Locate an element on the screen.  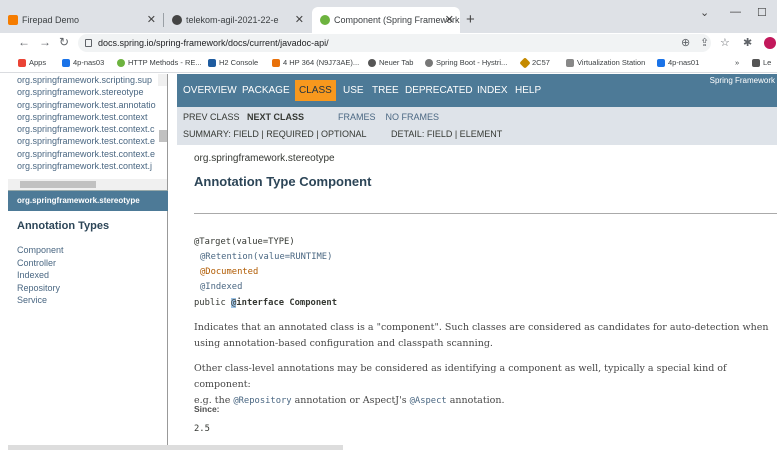
reload-icon: ↻ is located at coordinates (64, 42).